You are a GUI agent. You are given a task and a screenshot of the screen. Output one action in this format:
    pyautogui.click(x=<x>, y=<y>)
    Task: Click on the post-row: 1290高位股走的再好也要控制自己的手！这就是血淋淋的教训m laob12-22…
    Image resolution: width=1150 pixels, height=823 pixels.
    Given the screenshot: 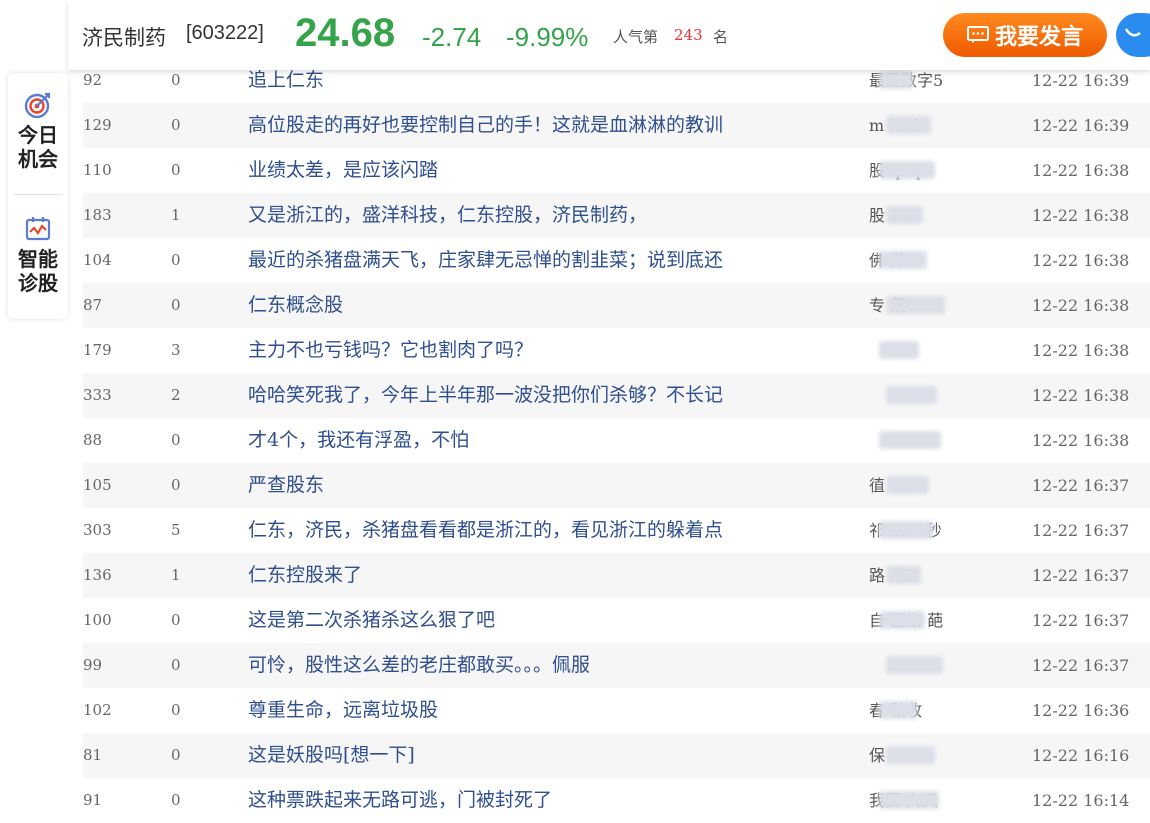 What is the action you would take?
    pyautogui.click(x=616, y=125)
    